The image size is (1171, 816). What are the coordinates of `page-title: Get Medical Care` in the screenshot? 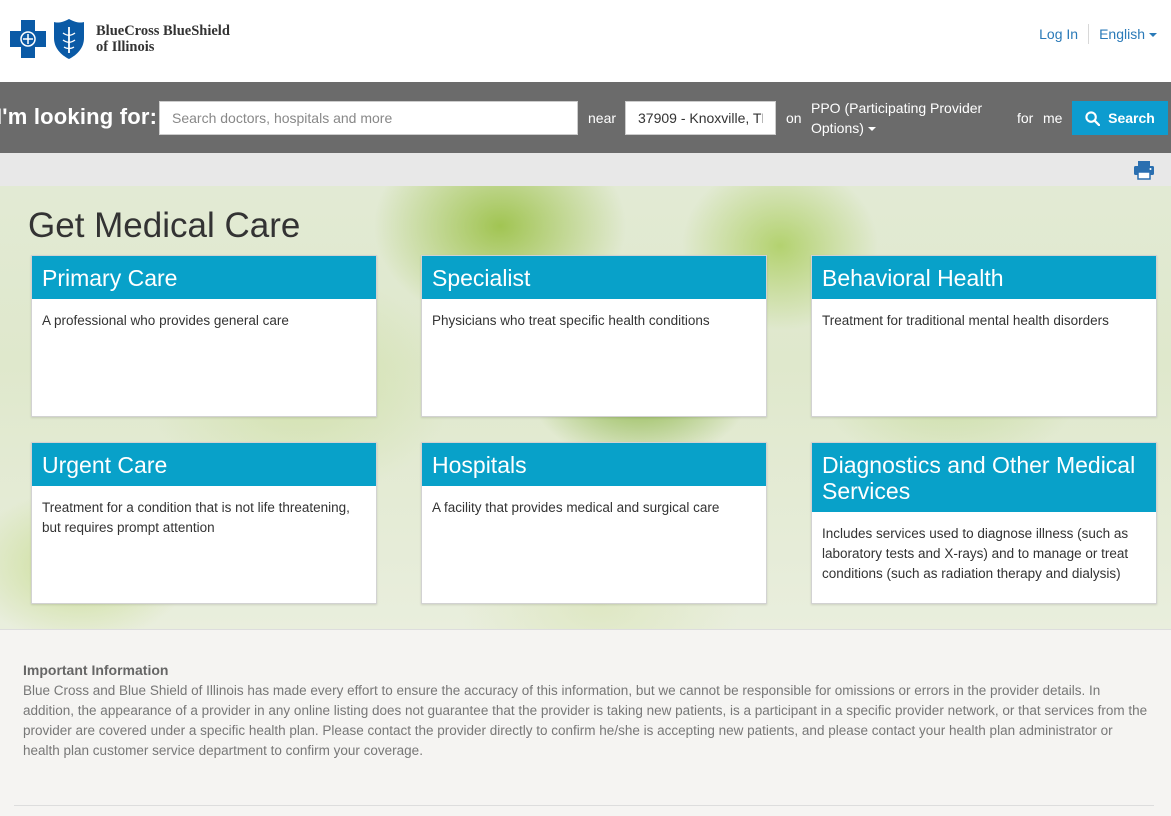 It's located at (164, 225).